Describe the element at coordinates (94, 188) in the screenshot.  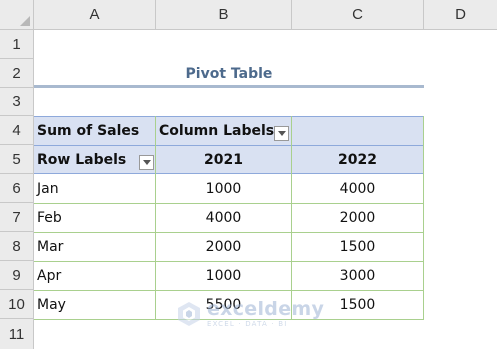
I see `row-label-cell: Jan` at that location.